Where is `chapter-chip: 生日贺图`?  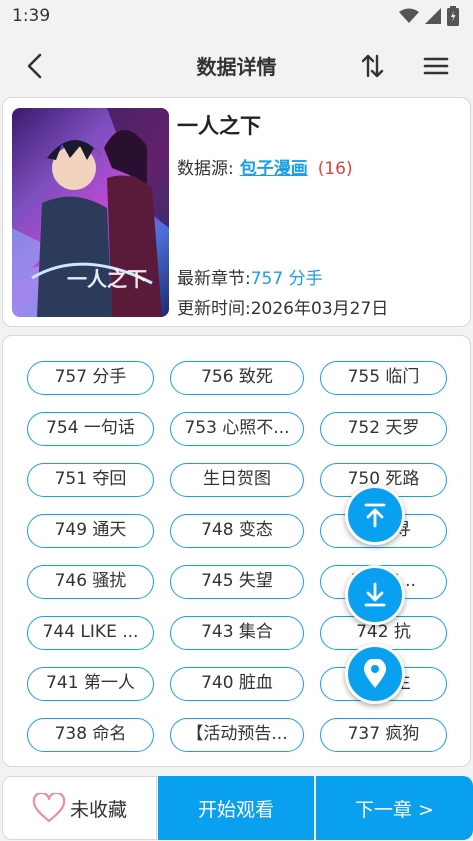 chapter-chip: 生日贺图 is located at coordinates (237, 480).